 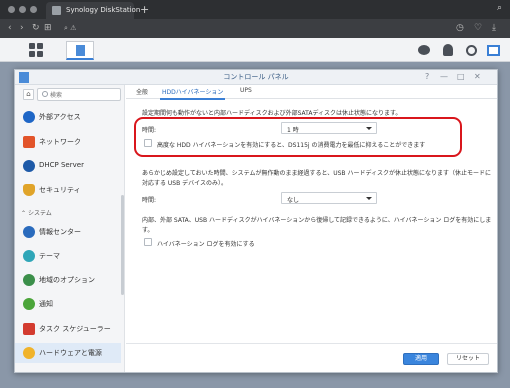 What do you see at coordinates (255, 28) in the screenshot?
I see `browser-toolbar: ‹ › ↻ ⊞ ⌕ ⚠ ◷ ♡ ⤓` at bounding box center [255, 28].